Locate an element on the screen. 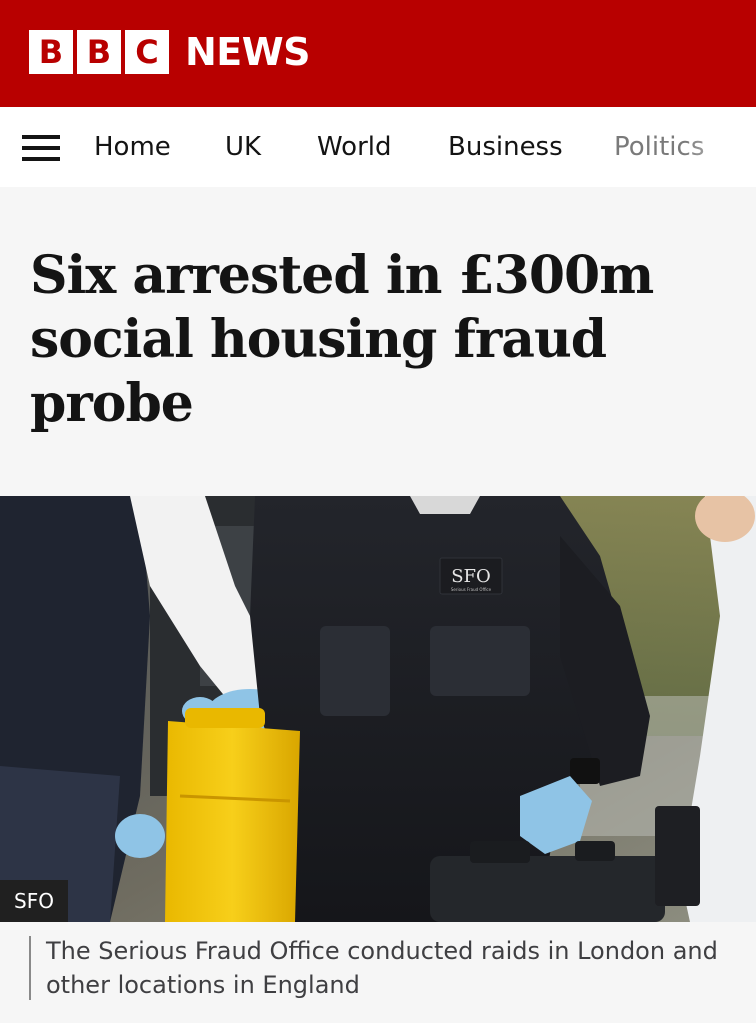 This screenshot has width=756, height=1023. bbc-news-logo: B B C NEWS is located at coordinates (170, 52).